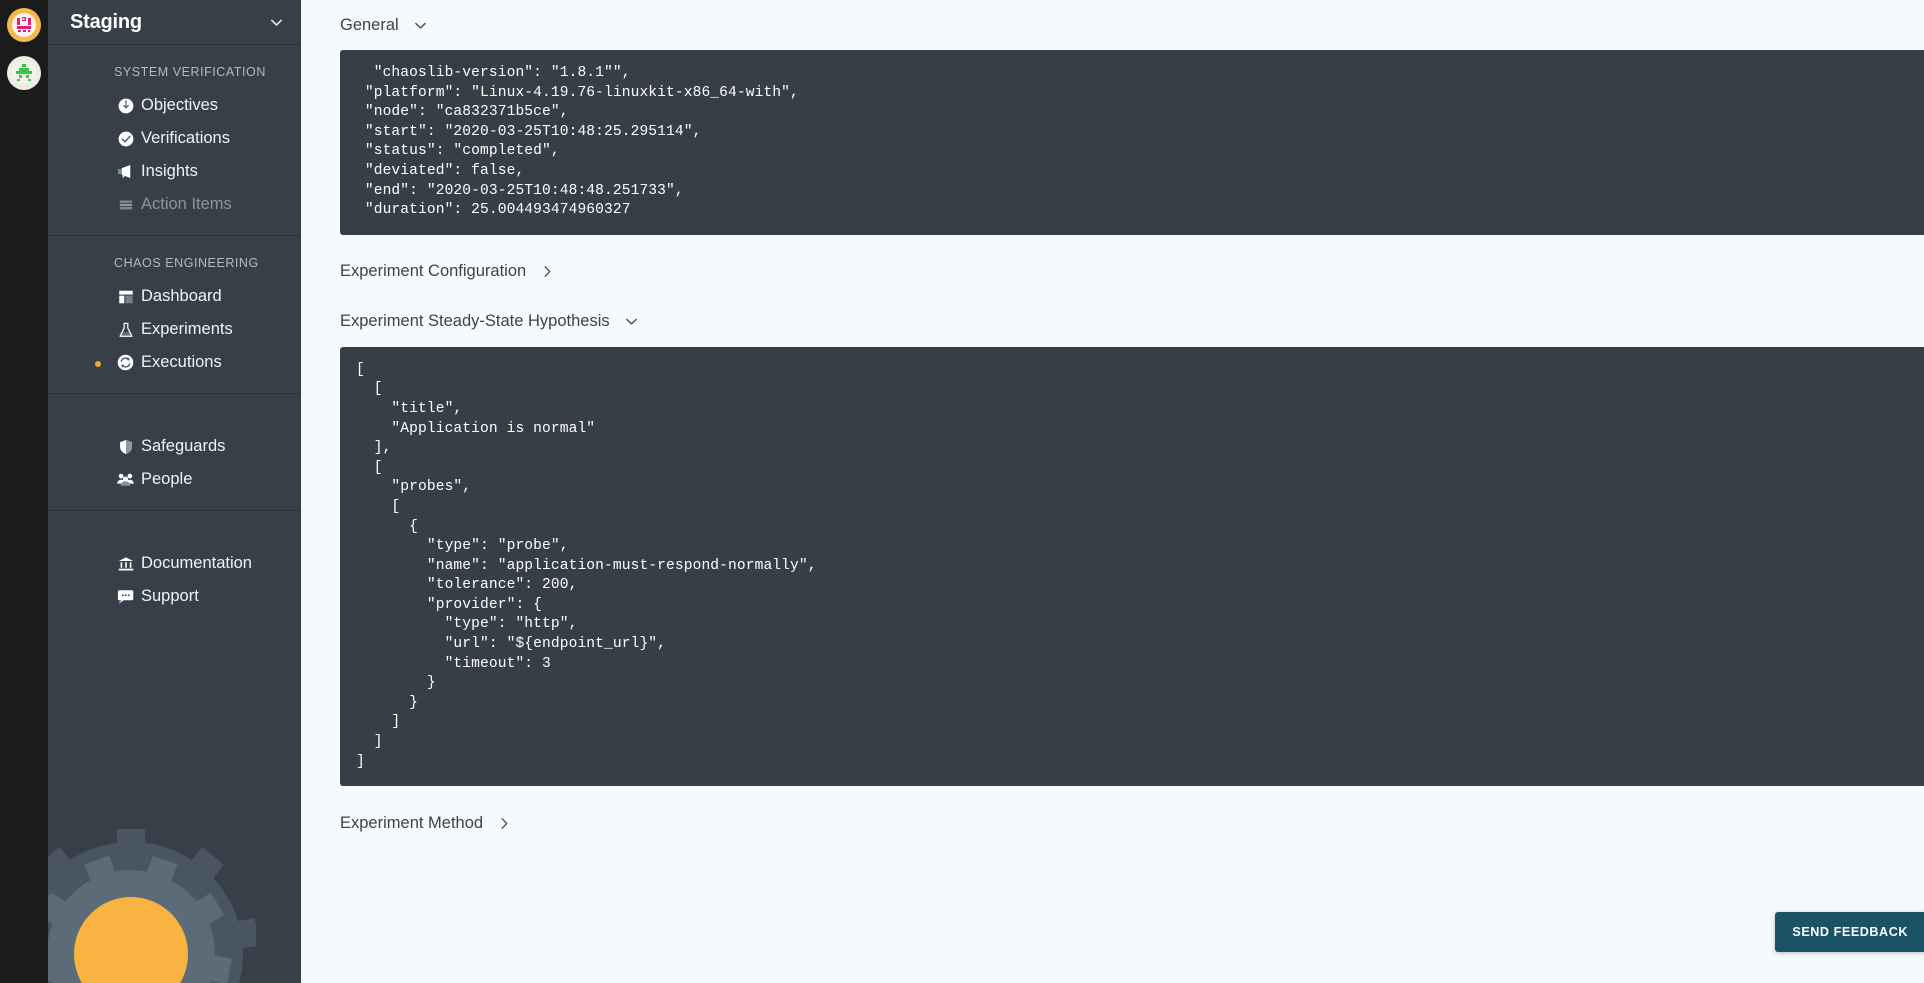 This screenshot has width=1924, height=983. What do you see at coordinates (125, 329) in the screenshot?
I see `flask-icon` at bounding box center [125, 329].